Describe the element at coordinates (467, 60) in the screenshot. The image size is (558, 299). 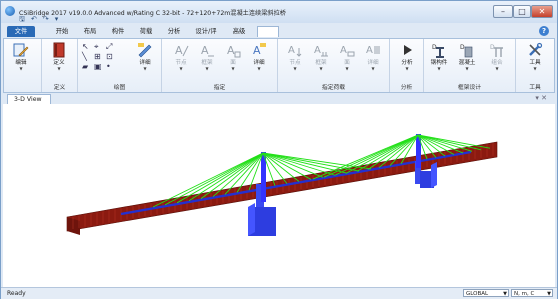
I see `concrete-frame-button: D 混凝土 ▼` at that location.